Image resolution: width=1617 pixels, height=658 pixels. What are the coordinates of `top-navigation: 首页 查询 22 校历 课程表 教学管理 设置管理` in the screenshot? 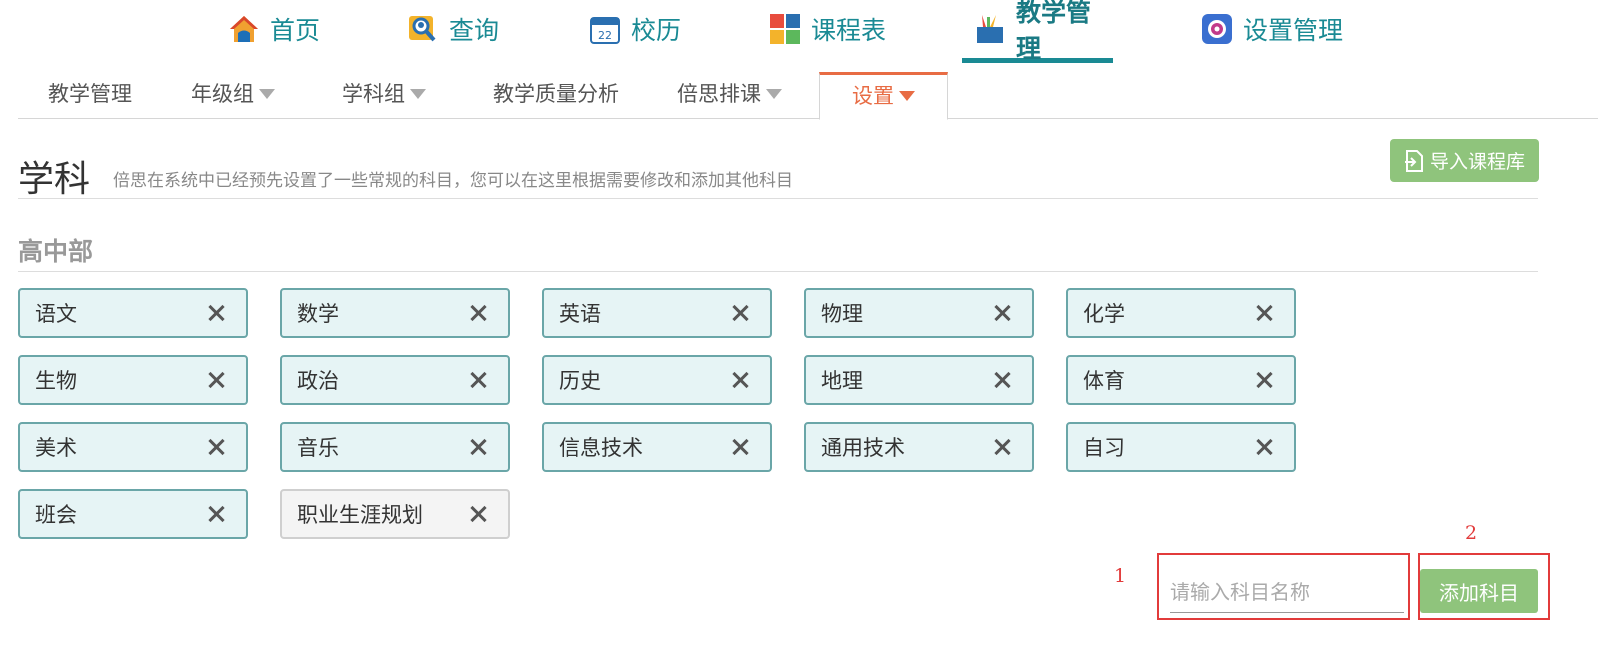 It's located at (808, 32).